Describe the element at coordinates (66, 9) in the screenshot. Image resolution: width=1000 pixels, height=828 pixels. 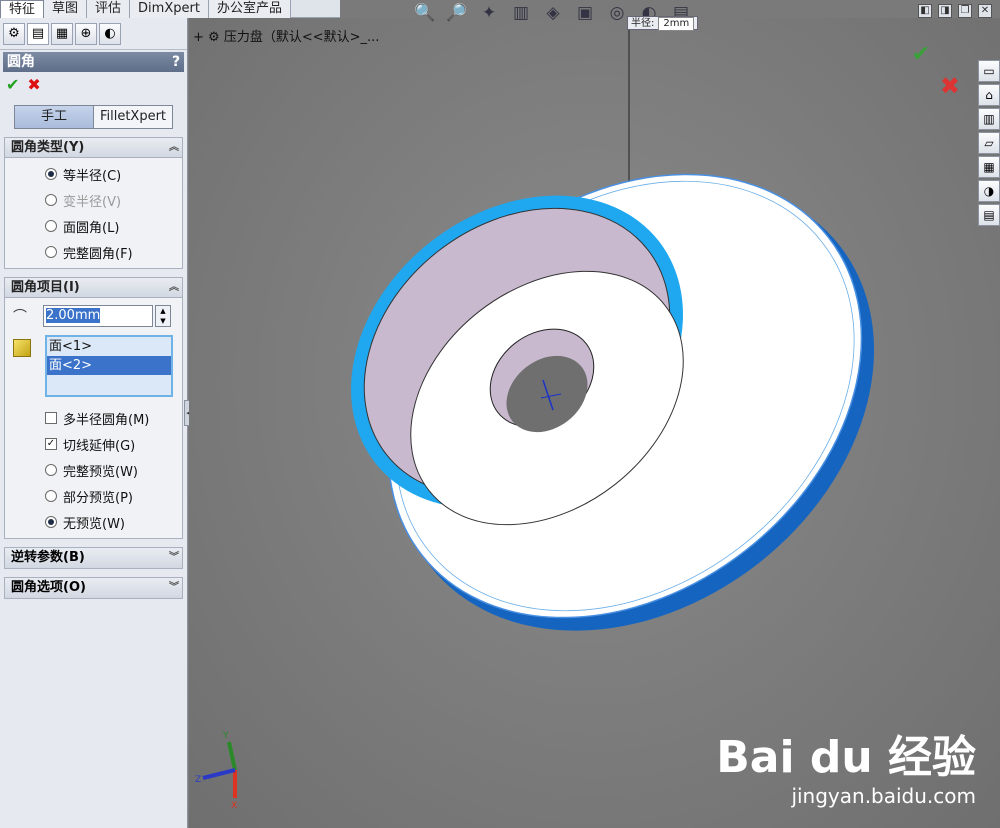
I see `tab-sketch: 草图` at that location.